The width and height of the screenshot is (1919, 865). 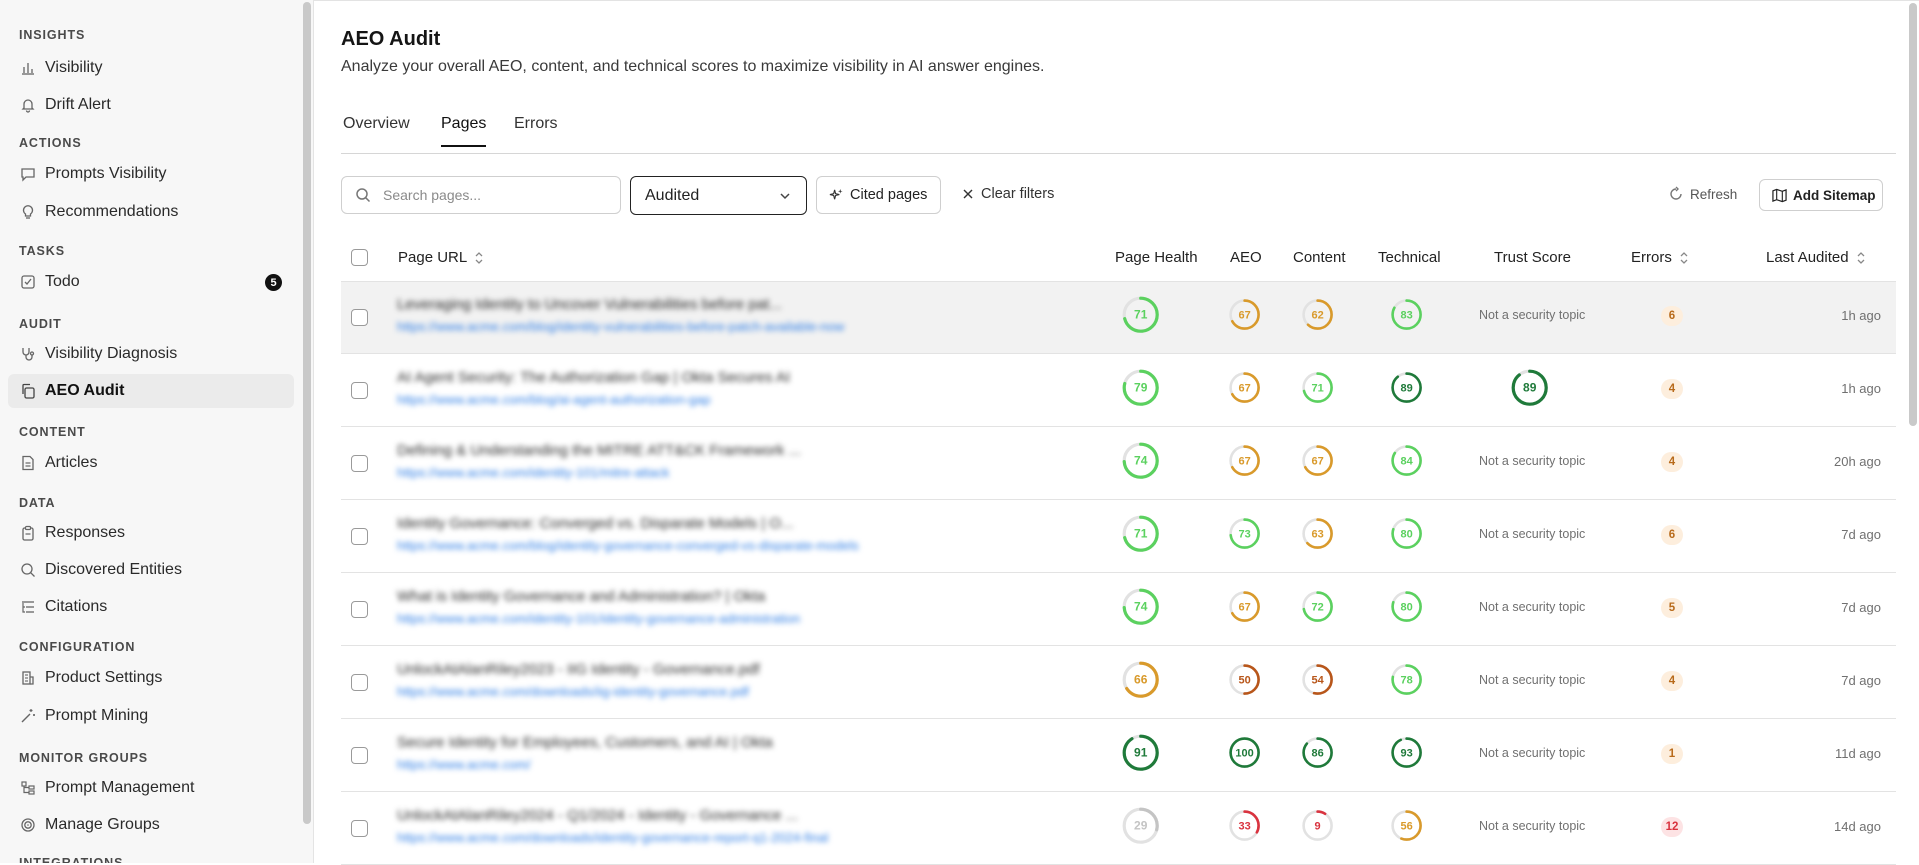 What do you see at coordinates (151, 105) in the screenshot?
I see `sidebar-item-drift-alert: Drift Alert` at bounding box center [151, 105].